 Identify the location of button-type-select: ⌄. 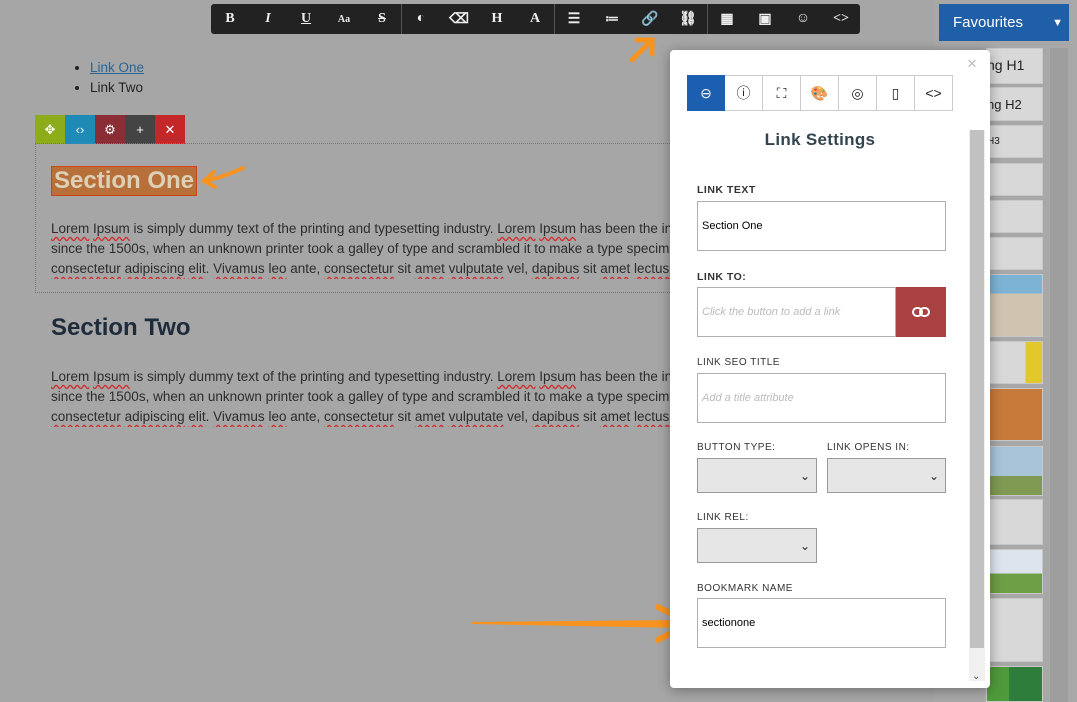
(757, 475).